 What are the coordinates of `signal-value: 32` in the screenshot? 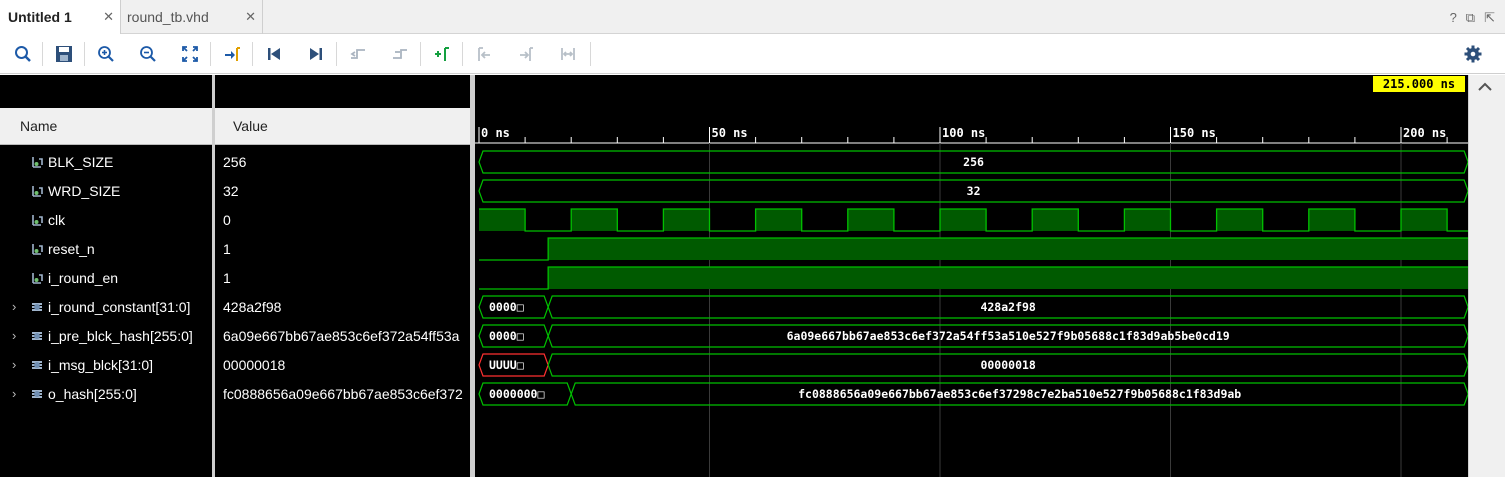 It's located at (231, 190).